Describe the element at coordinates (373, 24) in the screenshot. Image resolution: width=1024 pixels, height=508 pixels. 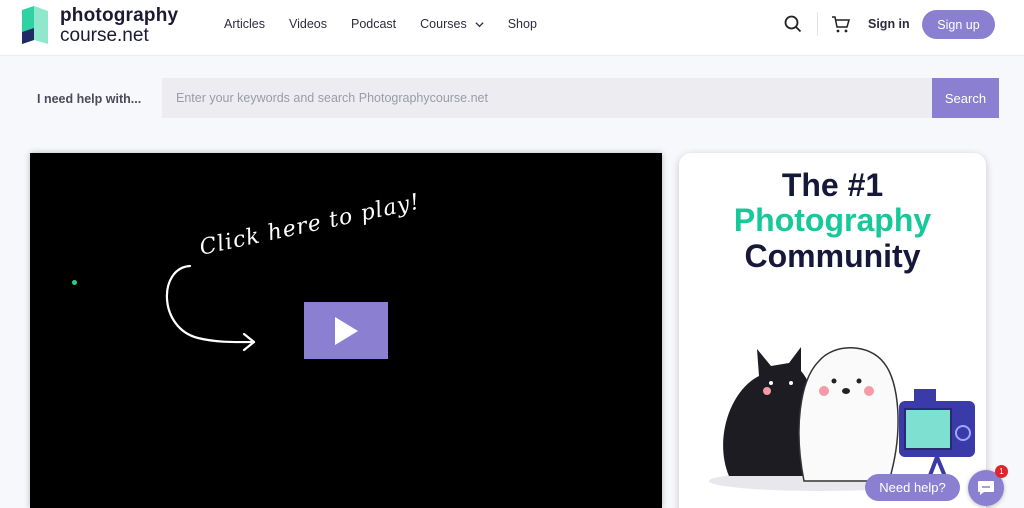
I see `nav-podcast: Podcast` at that location.